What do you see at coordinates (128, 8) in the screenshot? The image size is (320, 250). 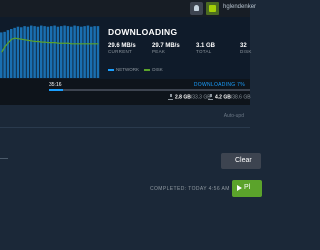 I see `top-bar: hglendenker` at bounding box center [128, 8].